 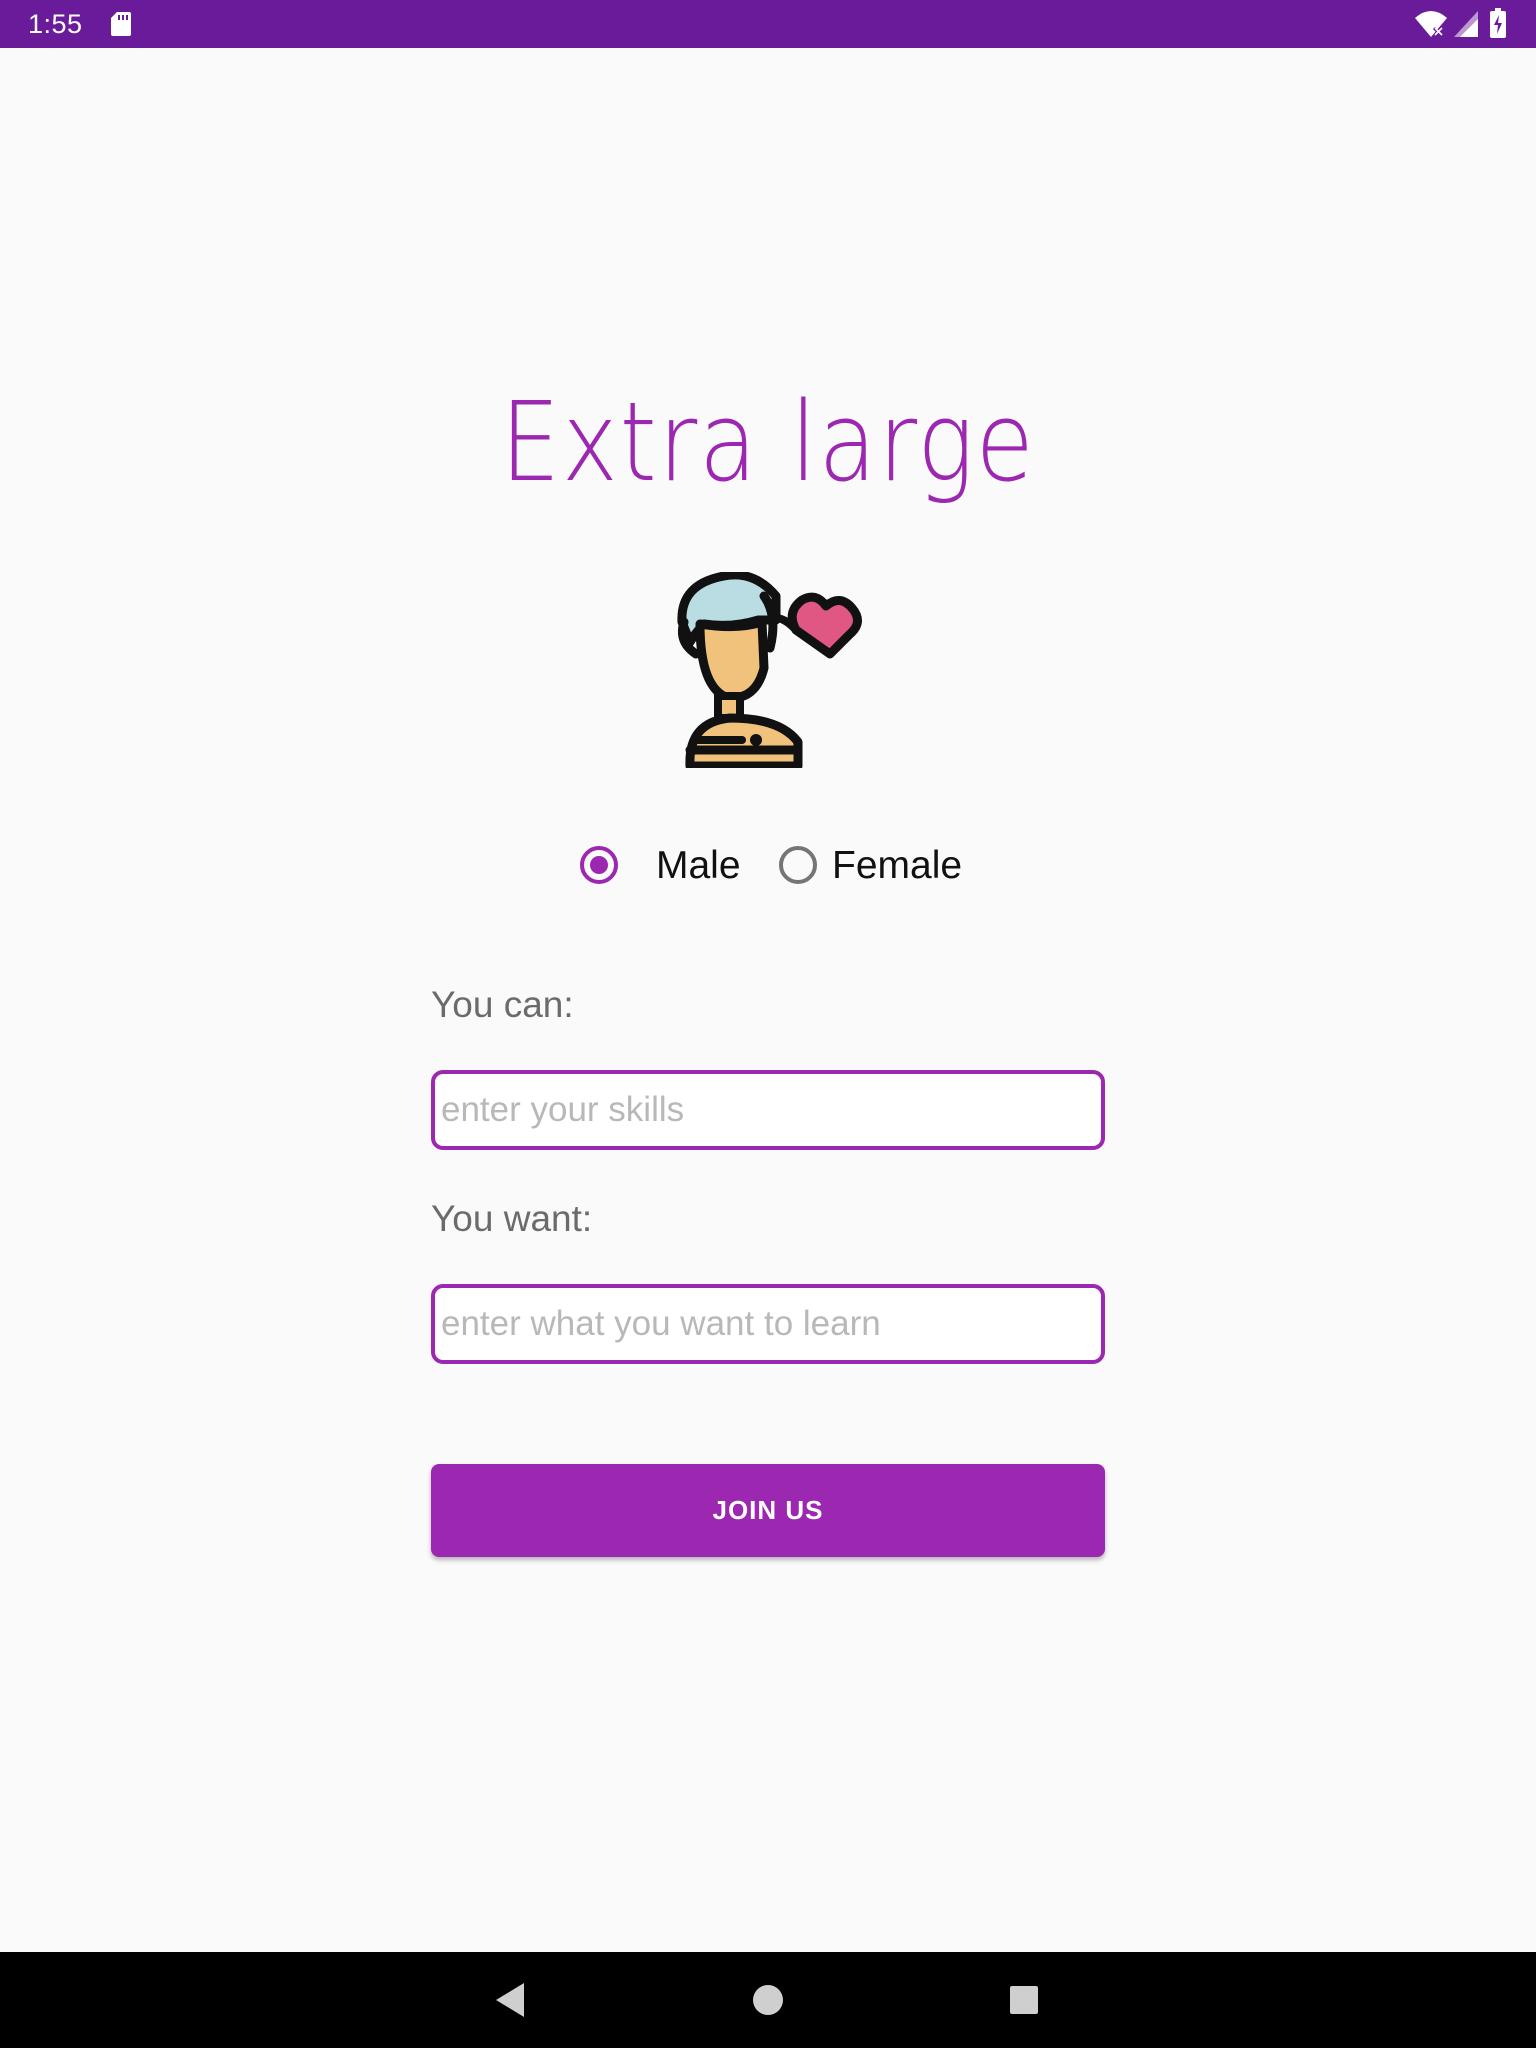 What do you see at coordinates (698, 866) in the screenshot?
I see `male-label: Male` at bounding box center [698, 866].